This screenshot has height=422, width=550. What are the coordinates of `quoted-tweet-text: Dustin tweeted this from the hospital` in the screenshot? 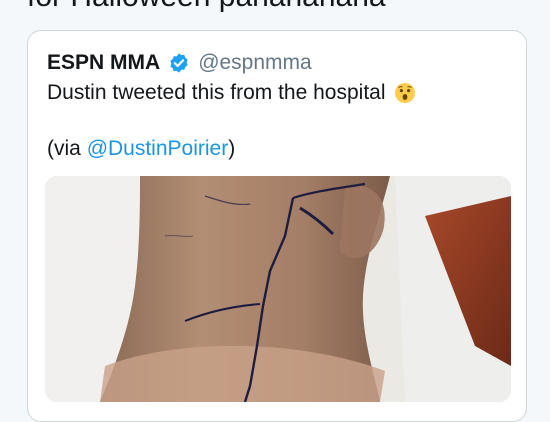 It's located at (231, 93).